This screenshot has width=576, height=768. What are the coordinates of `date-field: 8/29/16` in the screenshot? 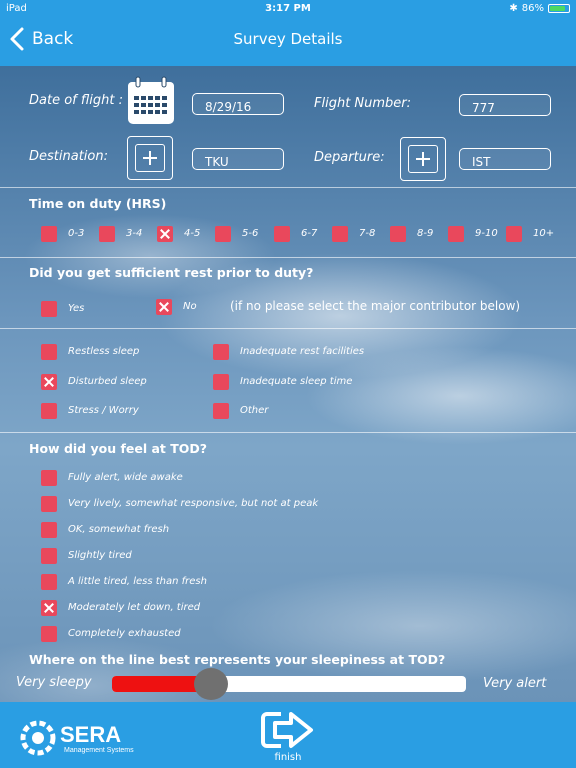 It's located at (238, 104).